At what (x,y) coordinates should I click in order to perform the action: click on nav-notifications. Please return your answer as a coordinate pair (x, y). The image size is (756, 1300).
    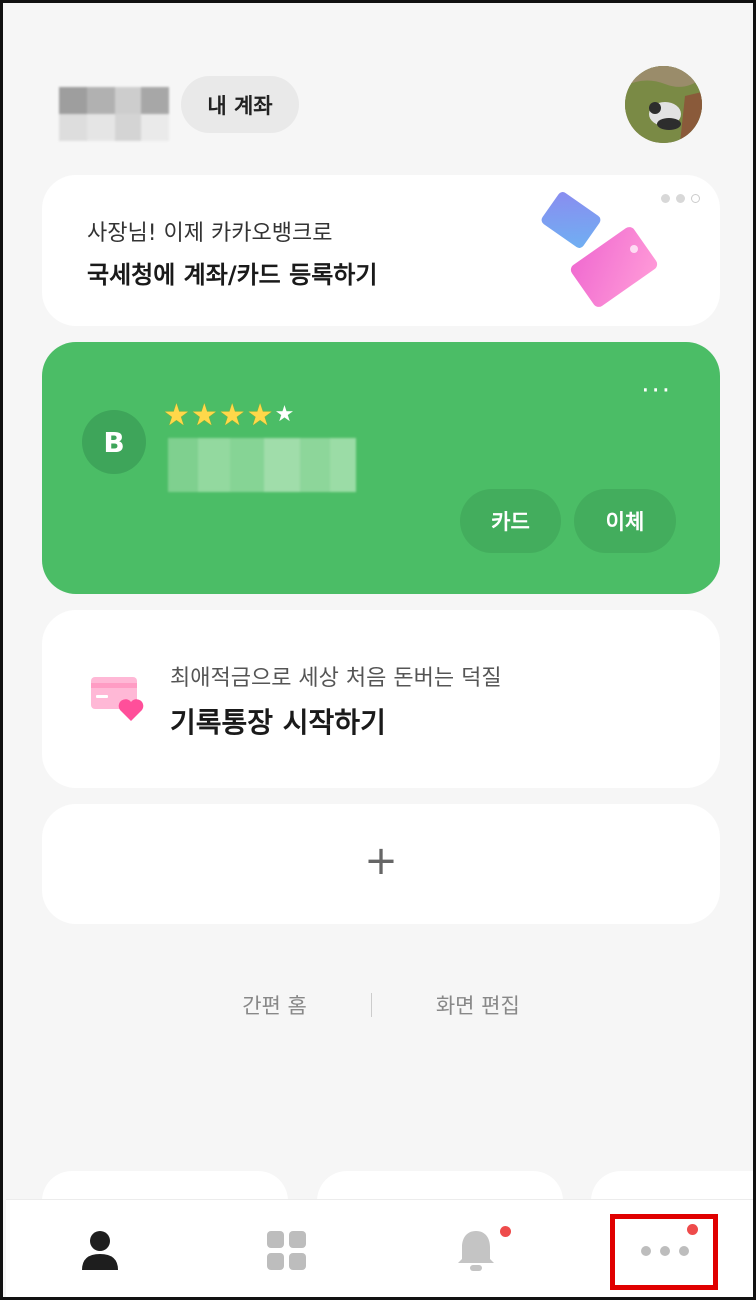
    Looking at the image, I should click on (476, 1248).